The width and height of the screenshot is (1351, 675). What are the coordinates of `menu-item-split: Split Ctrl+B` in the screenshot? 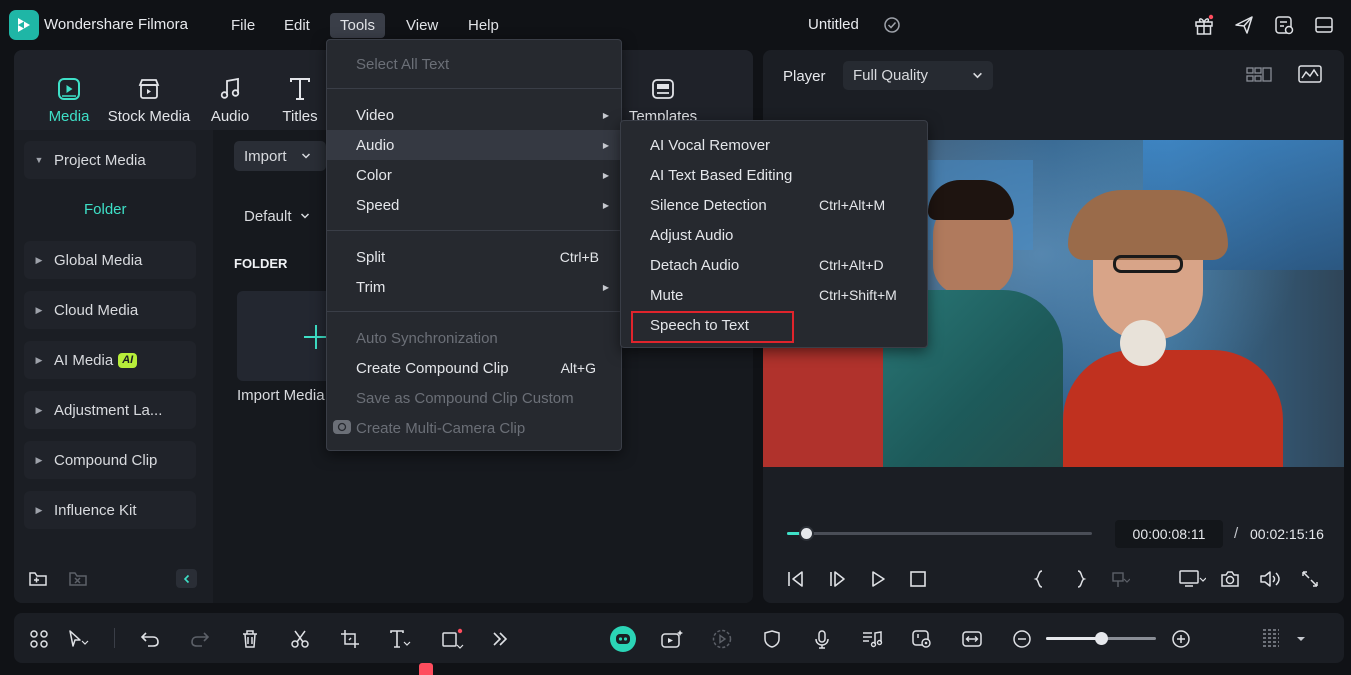 It's located at (474, 257).